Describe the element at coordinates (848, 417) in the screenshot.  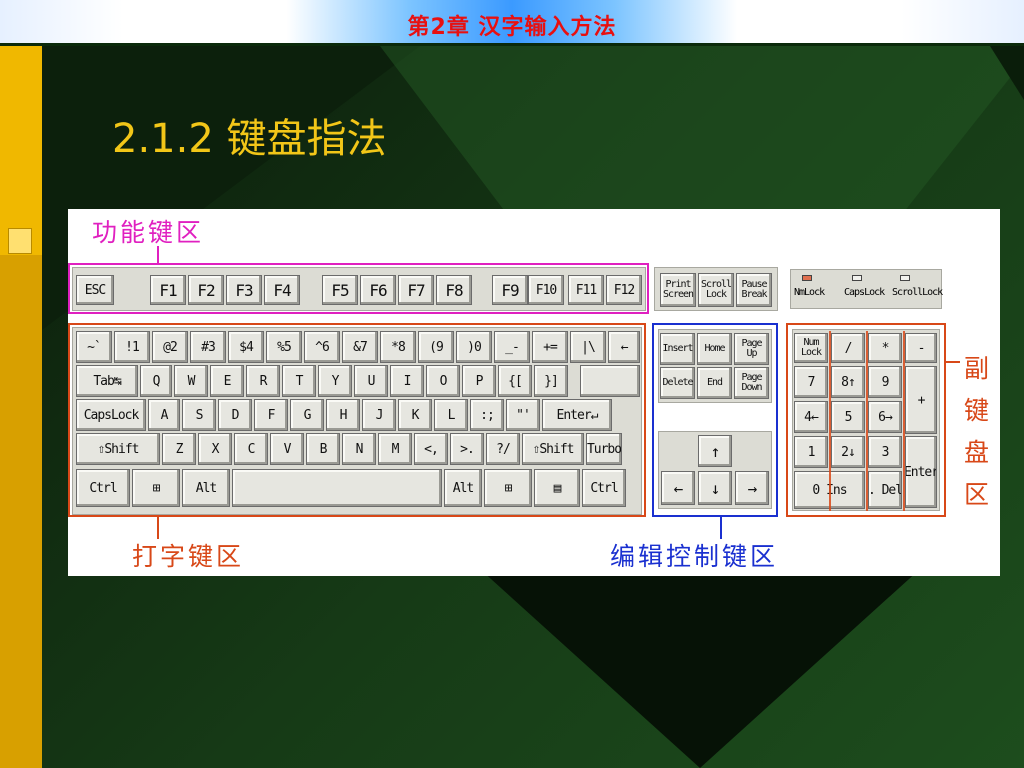
I see `keypad-5-key: 5` at that location.